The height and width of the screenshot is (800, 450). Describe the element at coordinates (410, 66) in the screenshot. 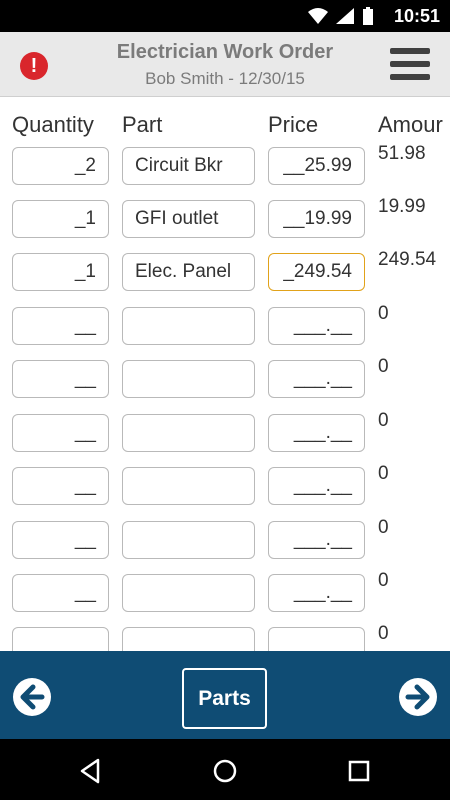

I see `hamburger-menu-icon` at that location.